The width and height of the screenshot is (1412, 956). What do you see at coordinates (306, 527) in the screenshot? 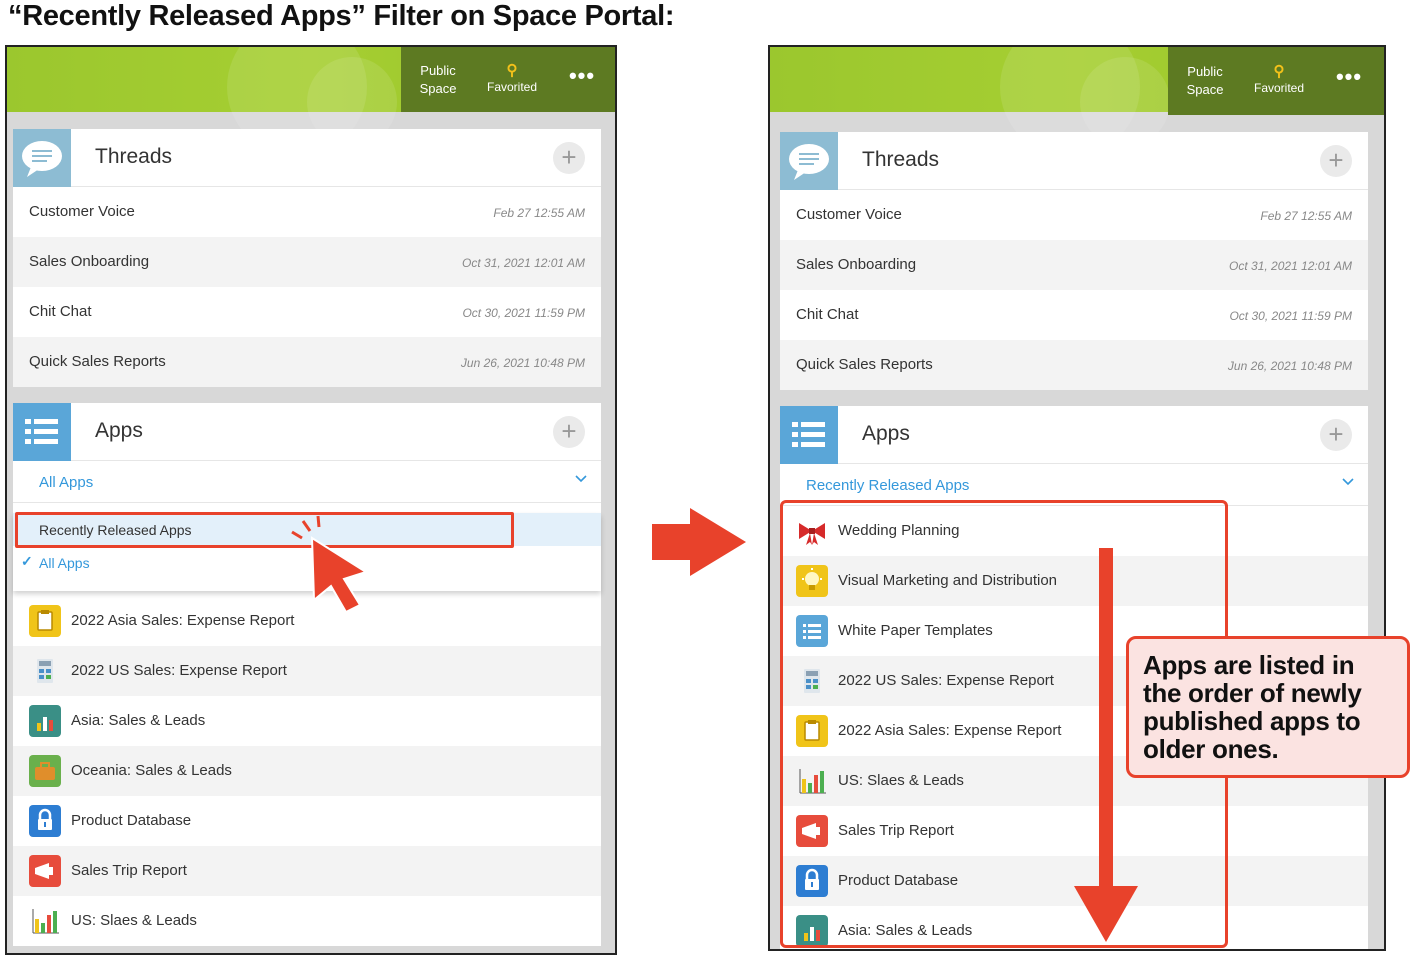
I see `click-spark-icon` at bounding box center [306, 527].